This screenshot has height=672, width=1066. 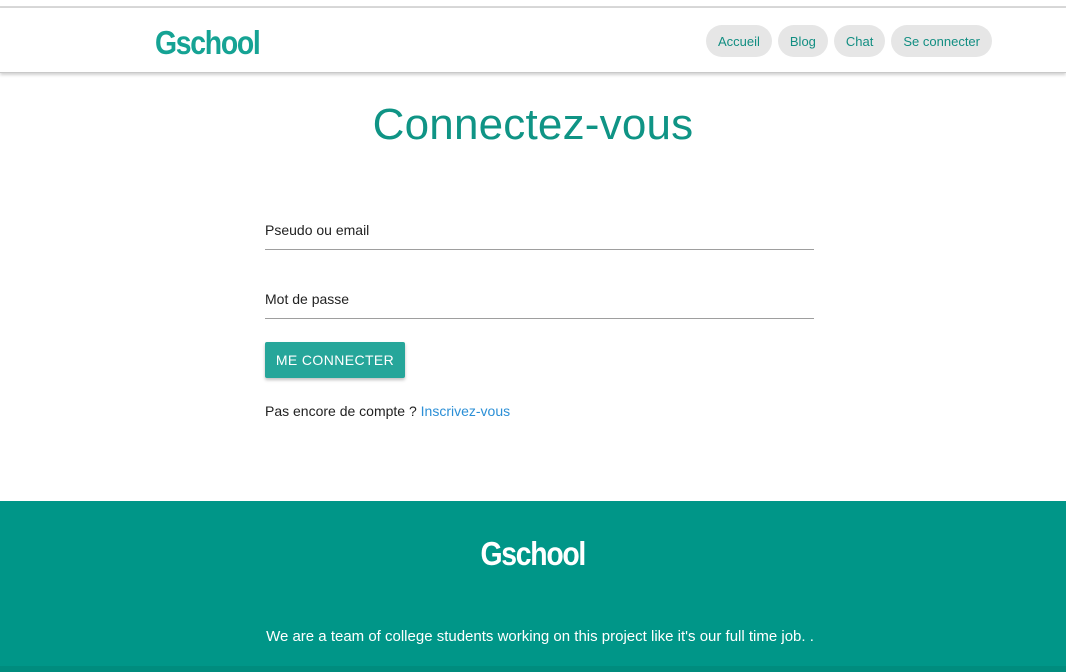 I want to click on username-input, so click(x=539, y=229).